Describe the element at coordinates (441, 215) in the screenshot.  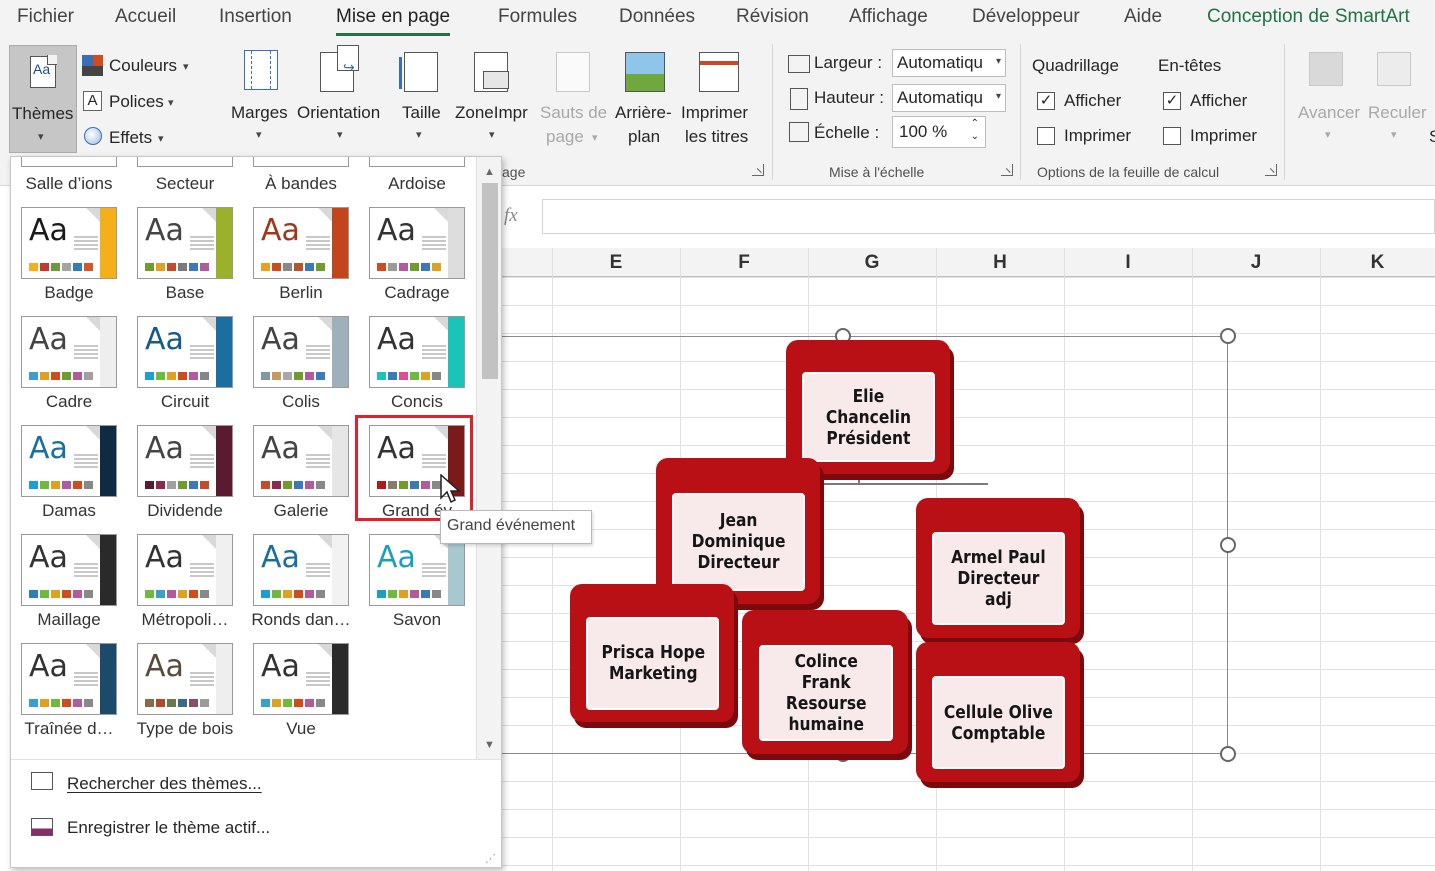
I see `page-fold-icon` at that location.